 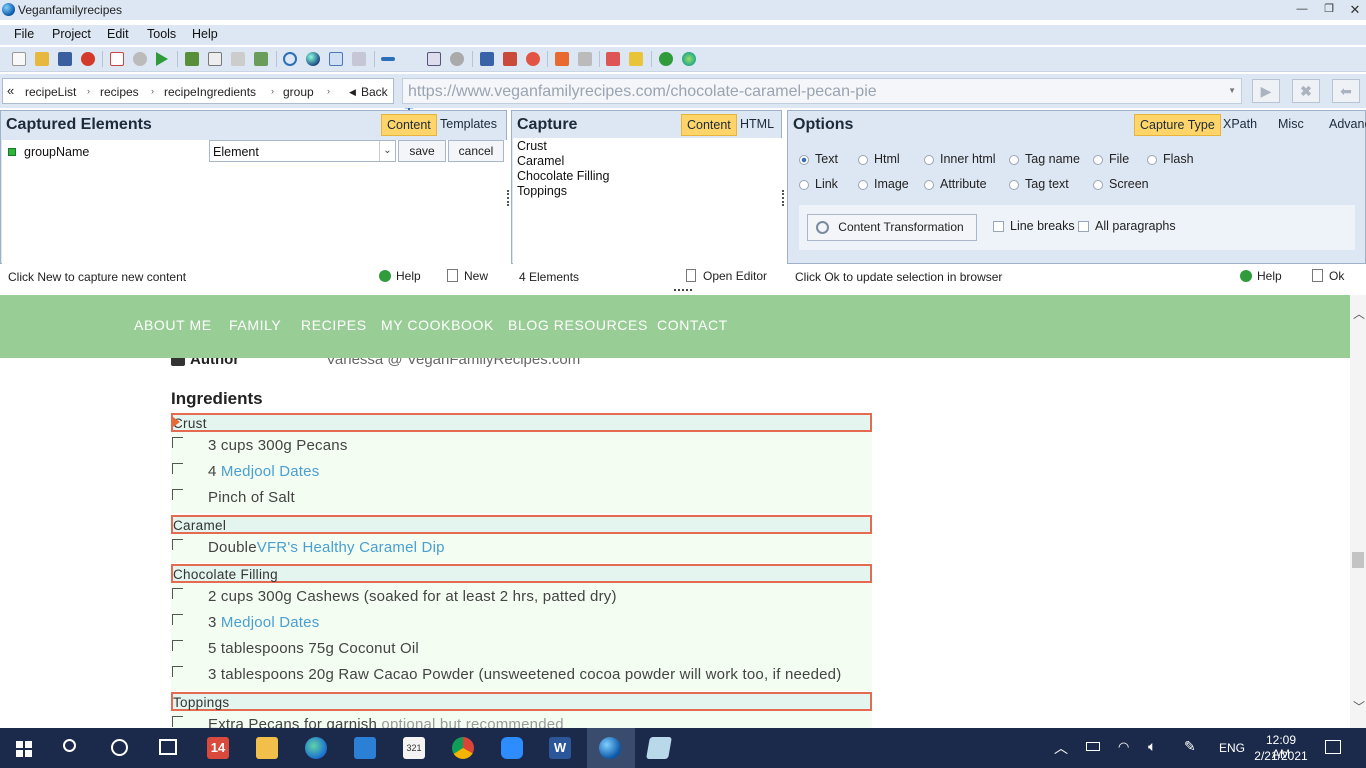 I want to click on nav-family: FAMILY, so click(x=255, y=325).